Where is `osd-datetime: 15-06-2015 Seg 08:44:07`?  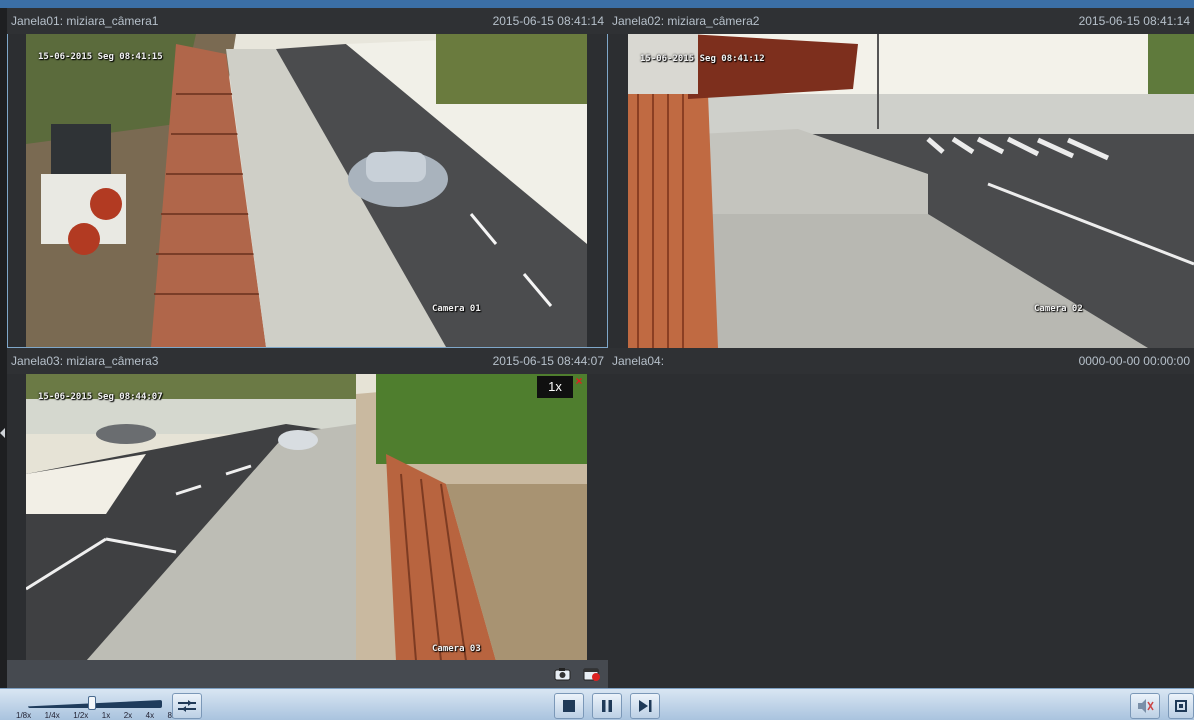 osd-datetime: 15-06-2015 Seg 08:44:07 is located at coordinates (100, 397).